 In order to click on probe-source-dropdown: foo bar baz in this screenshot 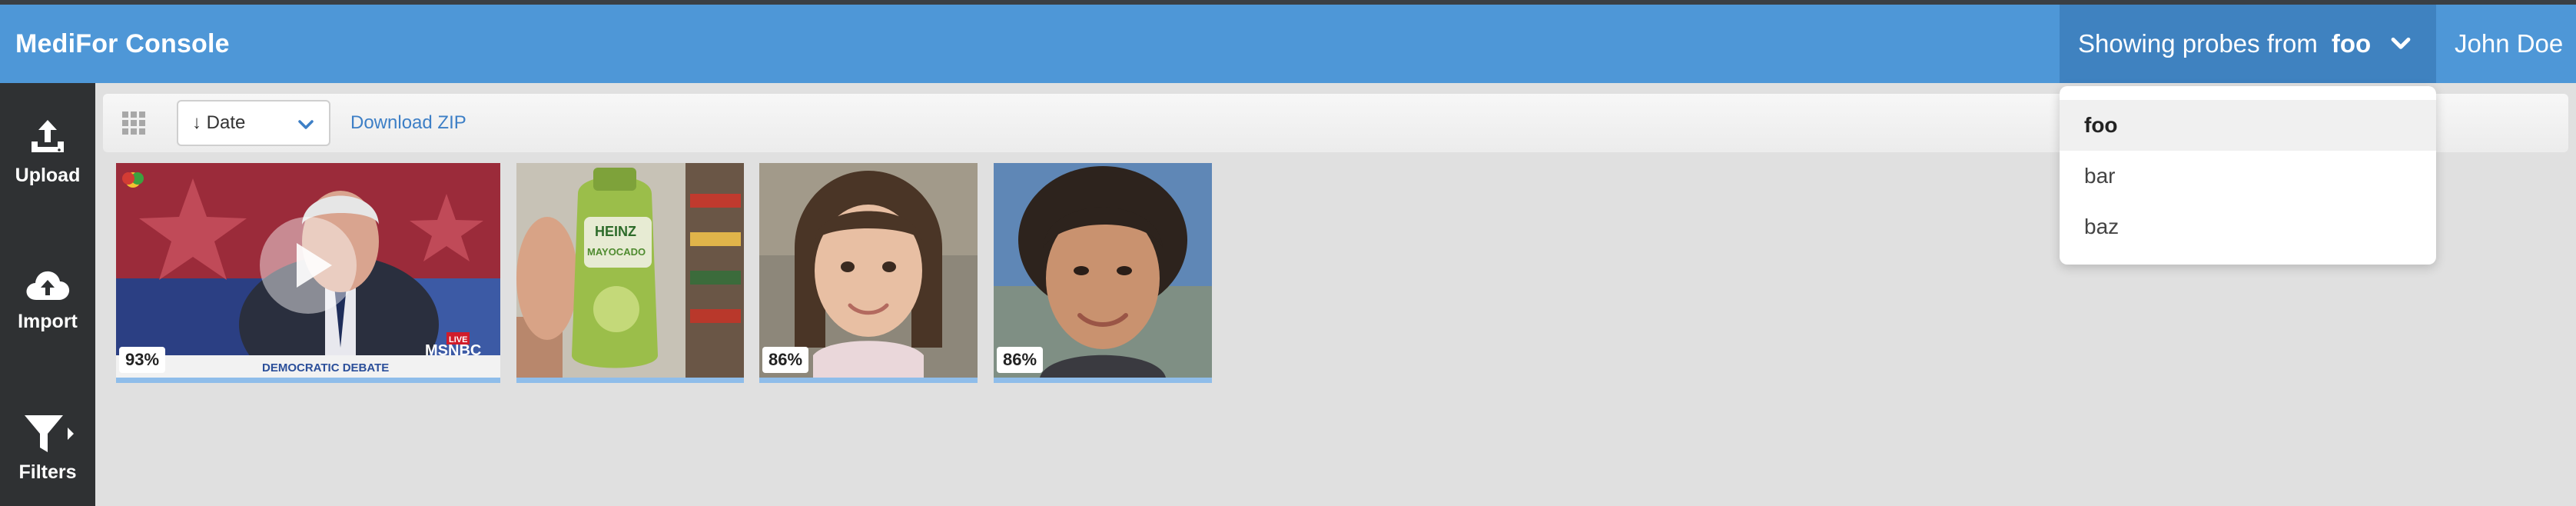, I will do `click(2248, 175)`.